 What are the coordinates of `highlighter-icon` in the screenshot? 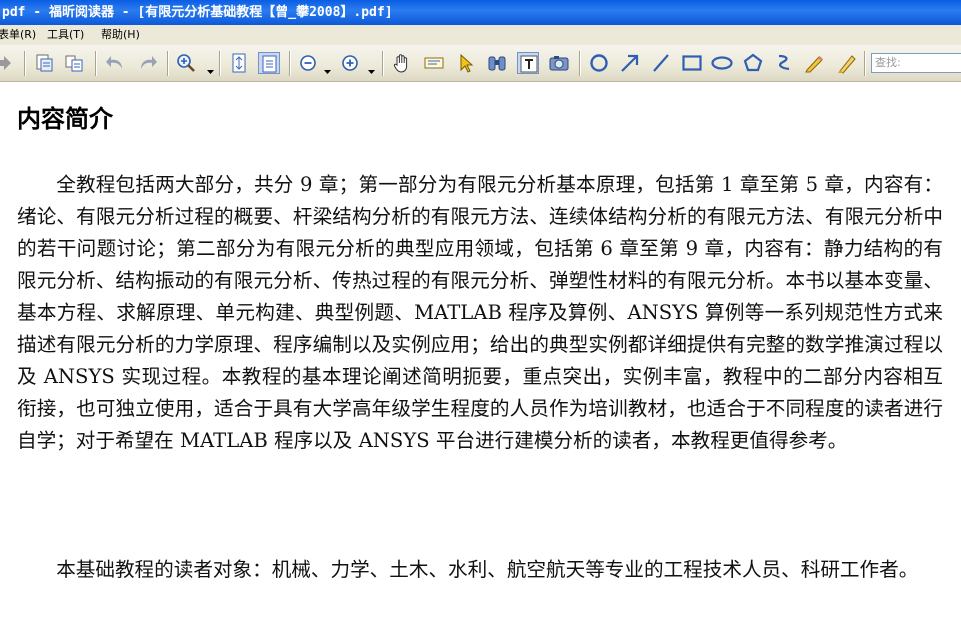 It's located at (846, 63).